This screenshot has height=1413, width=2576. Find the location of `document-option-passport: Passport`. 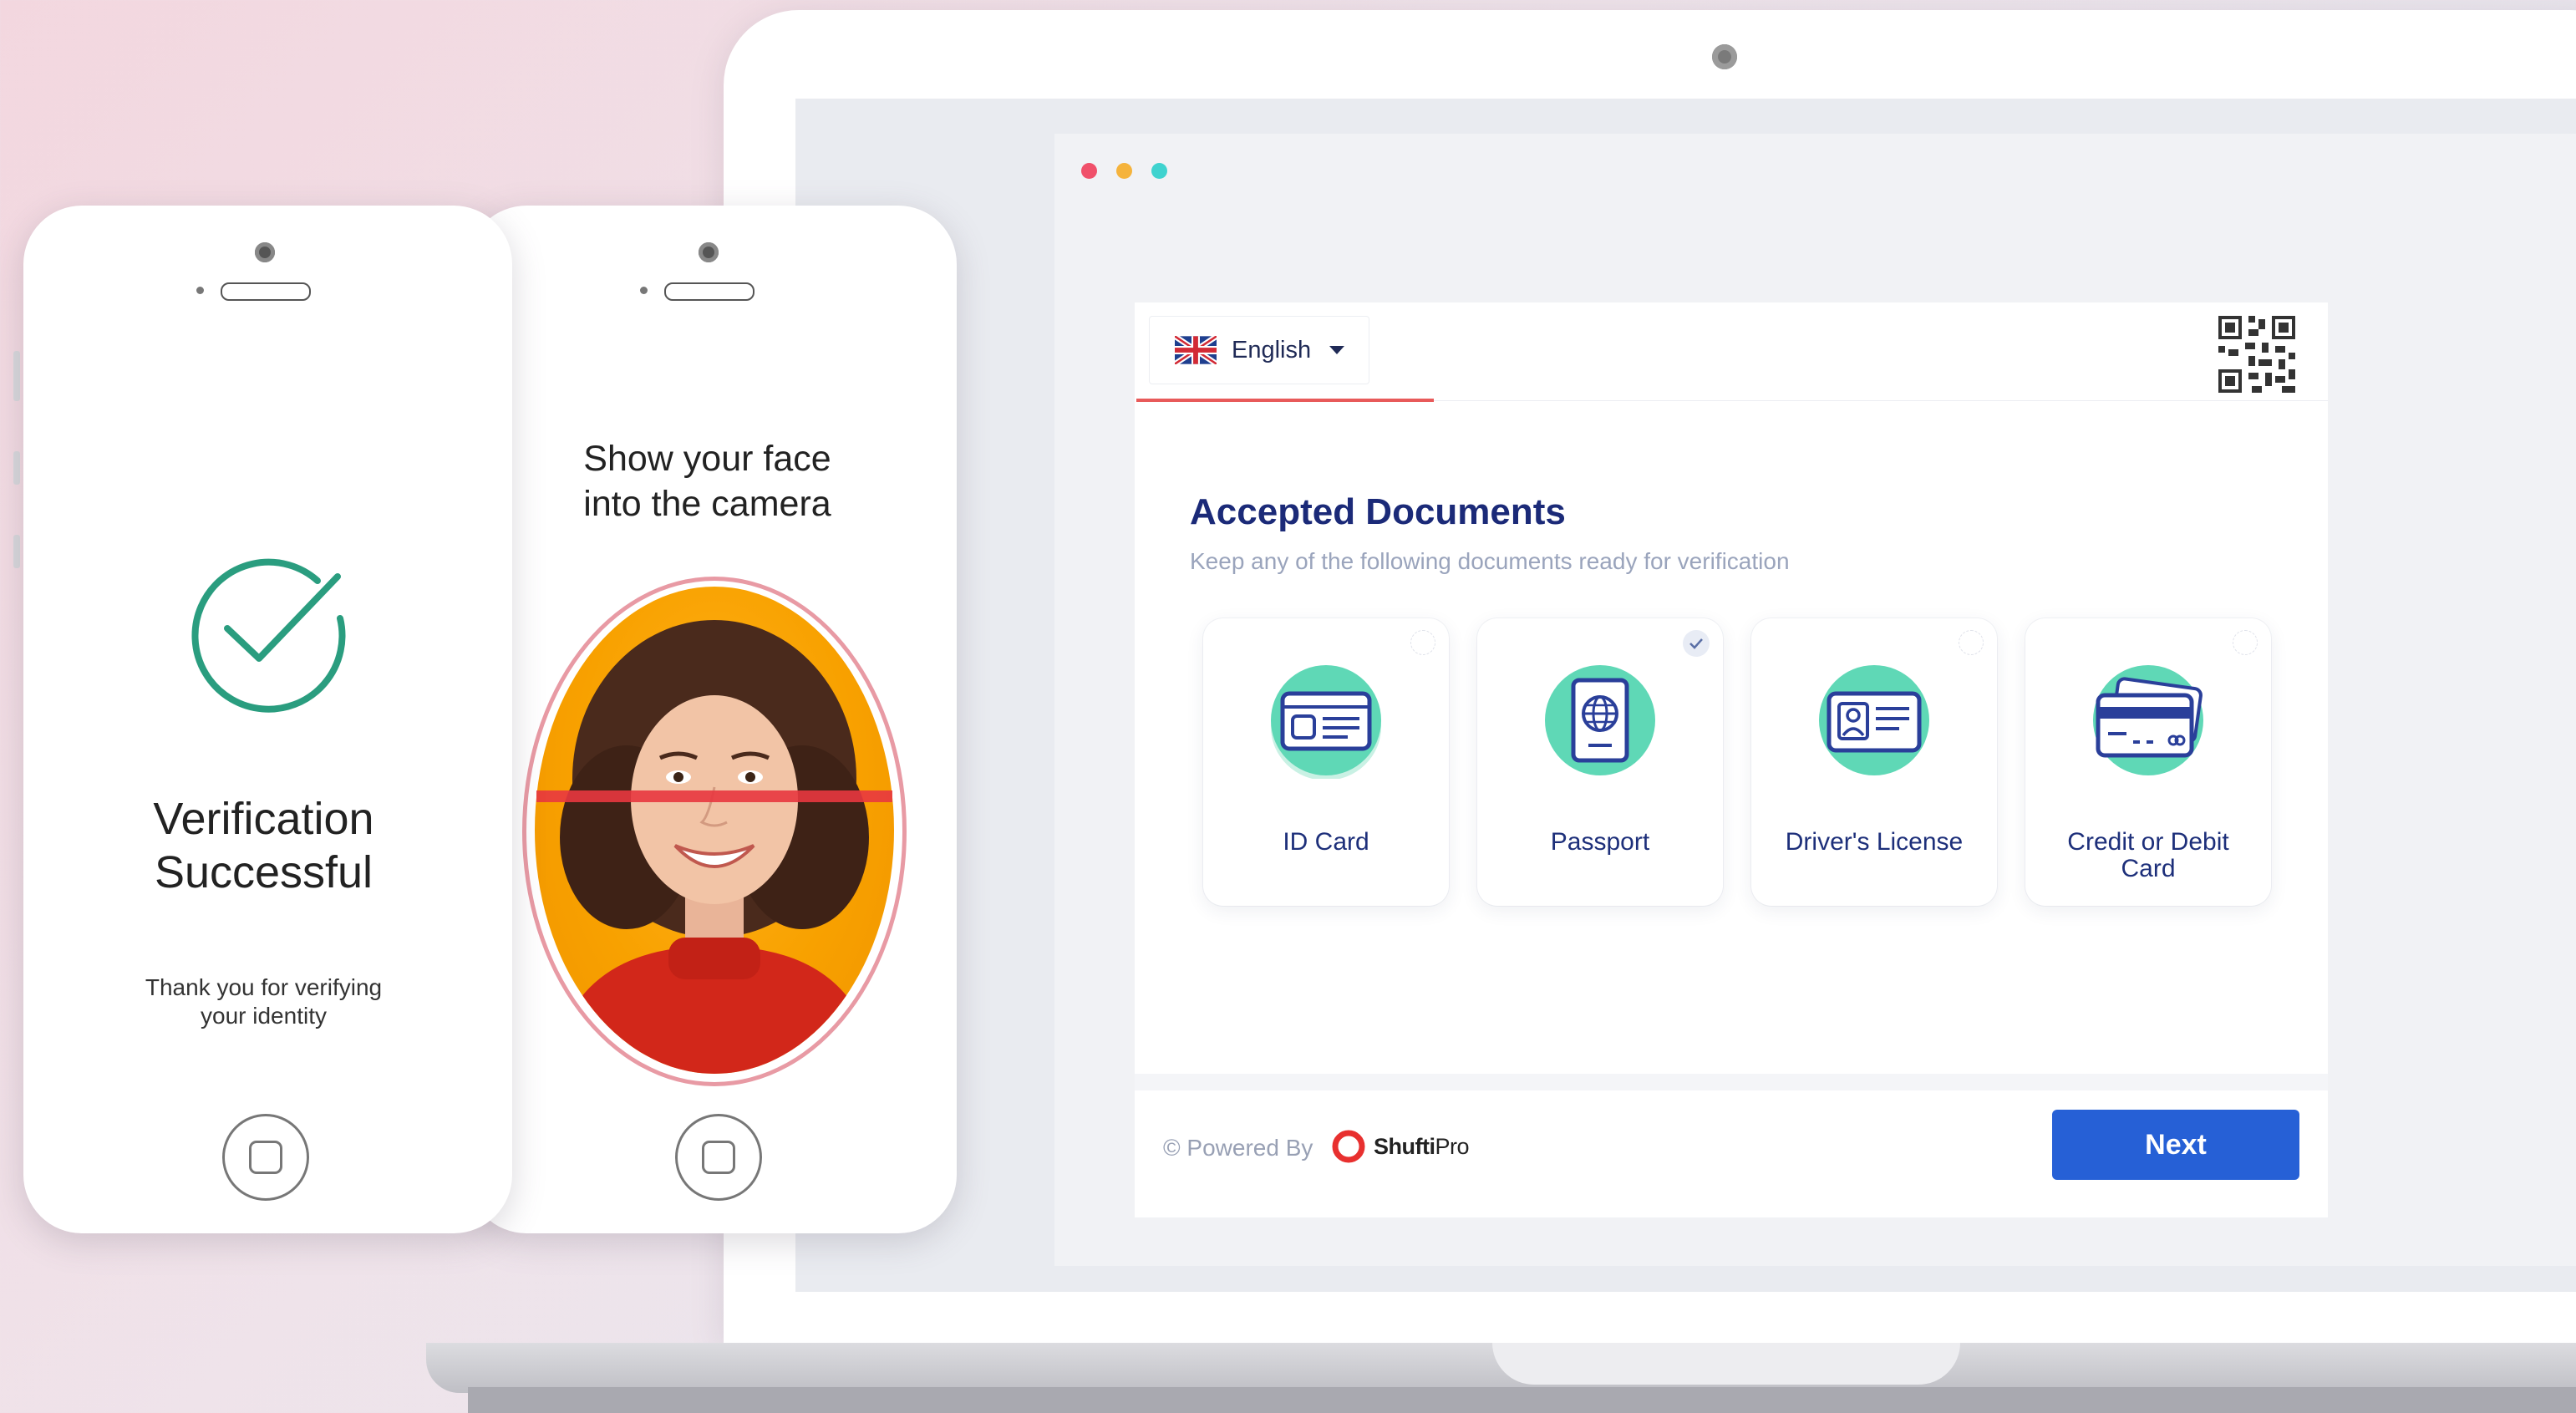

document-option-passport: Passport is located at coordinates (1600, 762).